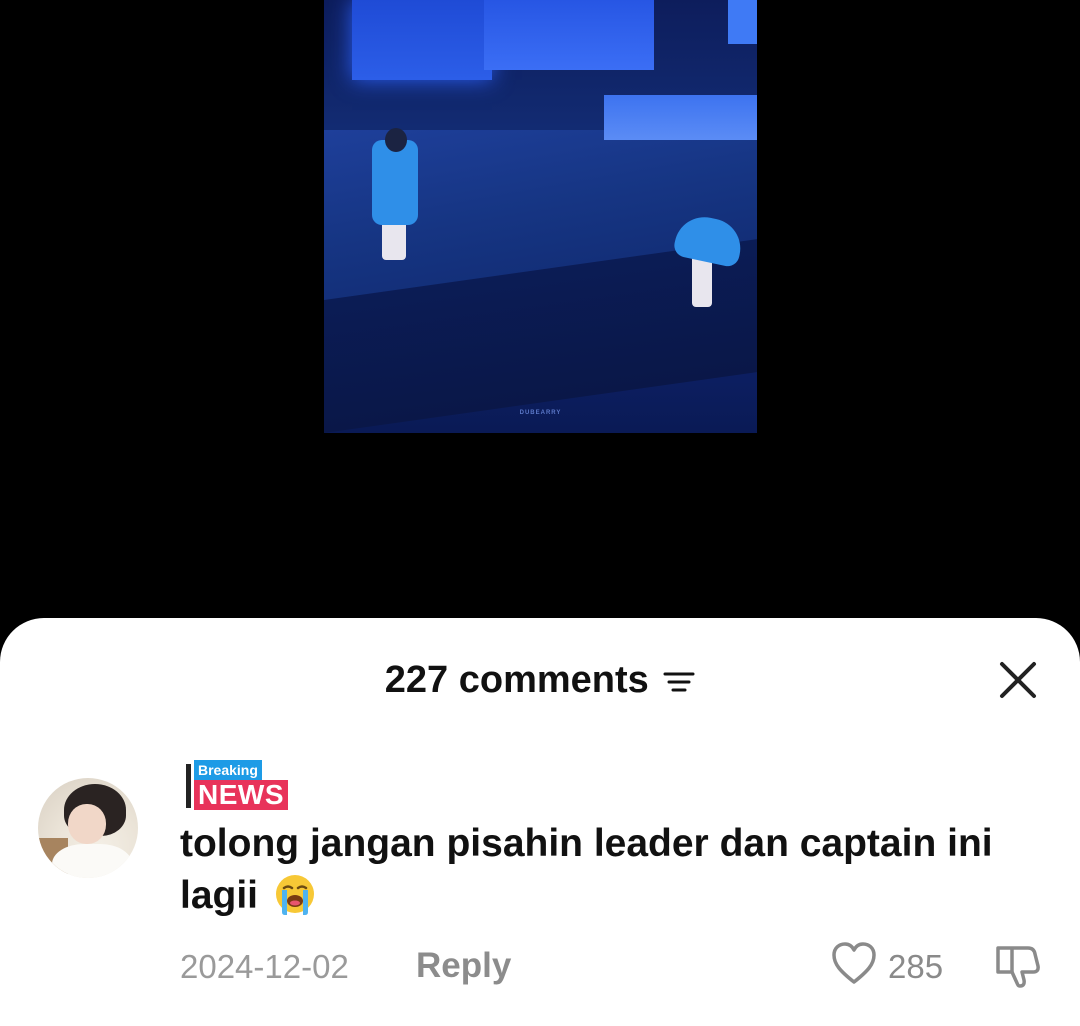 This screenshot has height=1026, width=1080. What do you see at coordinates (188, 786) in the screenshot?
I see `badge-bar` at bounding box center [188, 786].